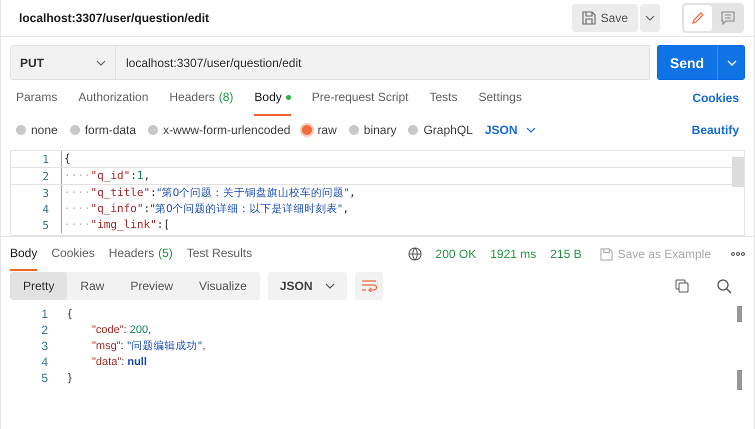 This screenshot has height=429, width=755. What do you see at coordinates (37, 130) in the screenshot?
I see `body-type-radio: none` at bounding box center [37, 130].